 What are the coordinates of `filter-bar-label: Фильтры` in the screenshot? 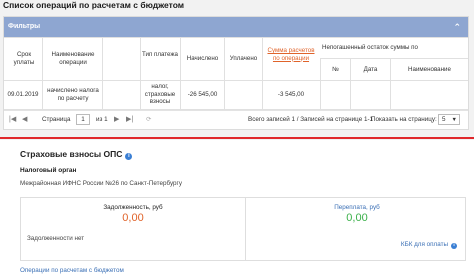 It's located at (24, 26).